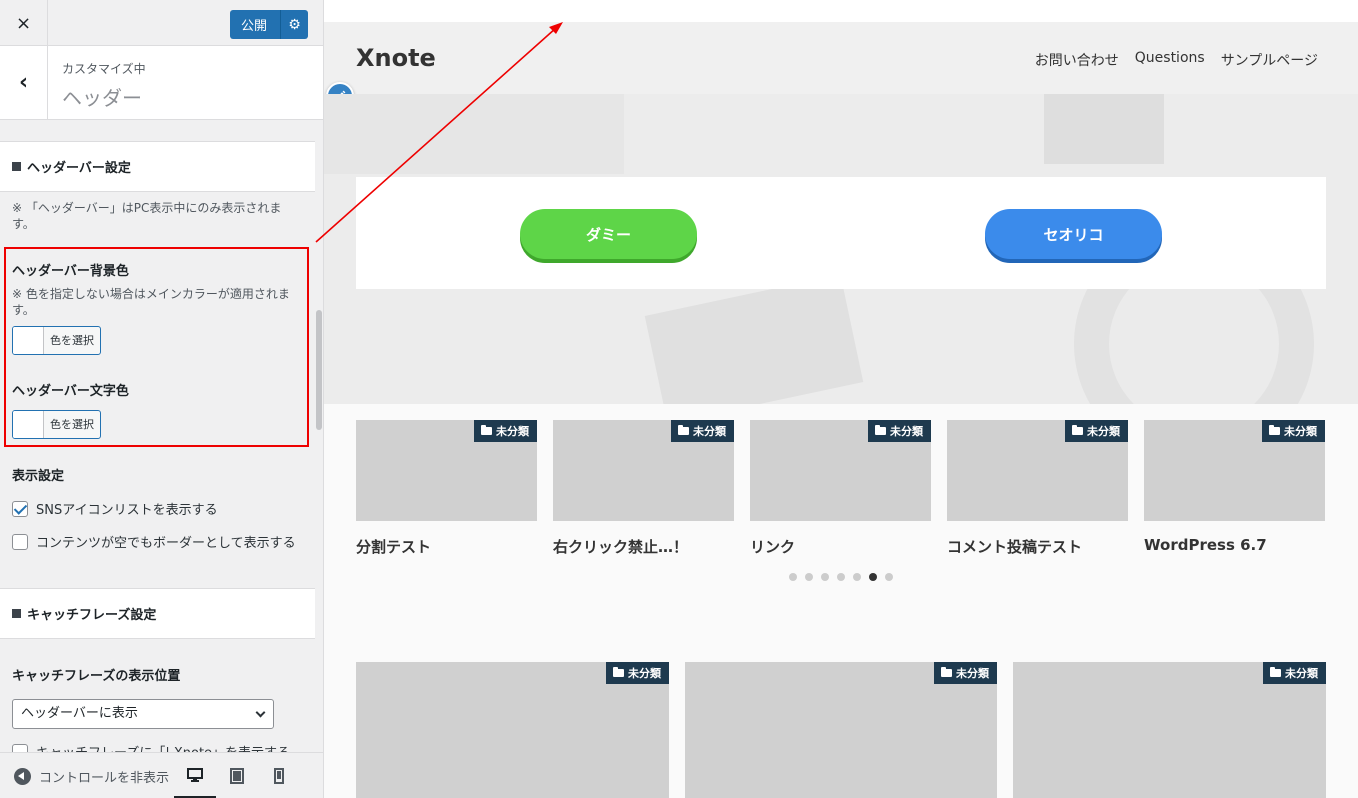  What do you see at coordinates (1205, 545) in the screenshot?
I see `post-title: WordPress 6.7` at bounding box center [1205, 545].